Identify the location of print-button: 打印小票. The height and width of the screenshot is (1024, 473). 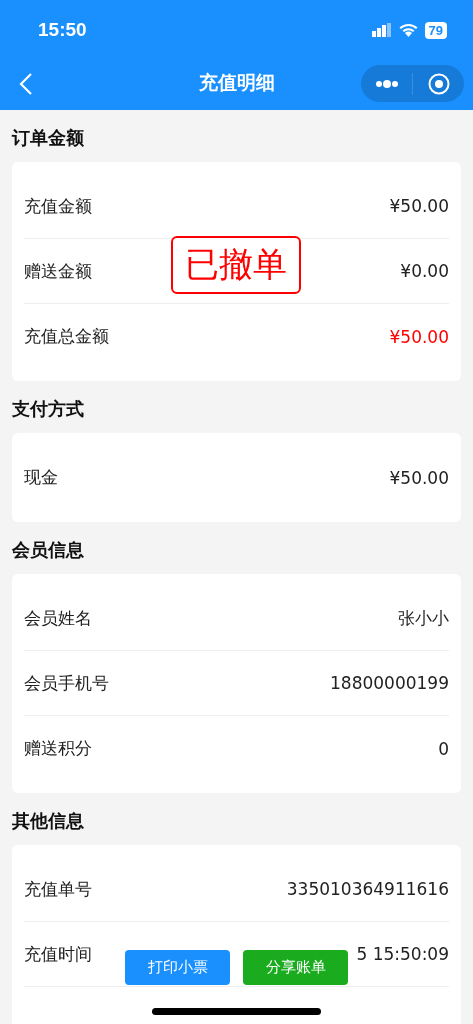
(177, 967).